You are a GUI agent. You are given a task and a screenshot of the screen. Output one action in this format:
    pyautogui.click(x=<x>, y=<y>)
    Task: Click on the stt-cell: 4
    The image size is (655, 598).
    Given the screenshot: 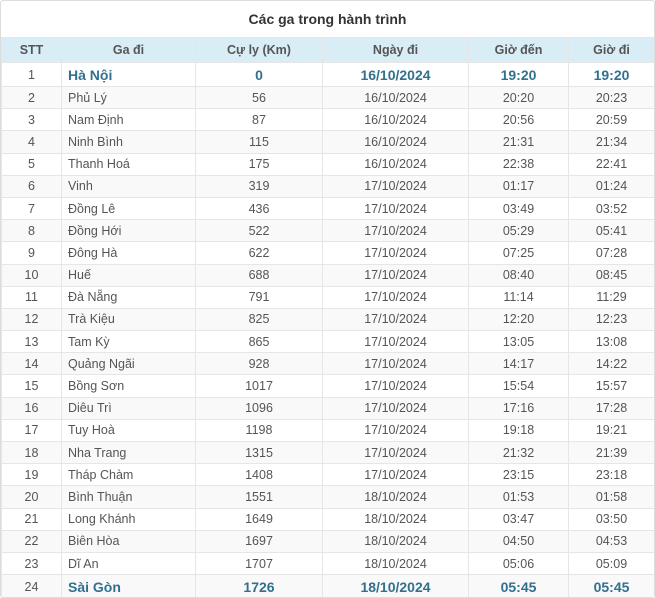 What is the action you would take?
    pyautogui.click(x=31, y=142)
    